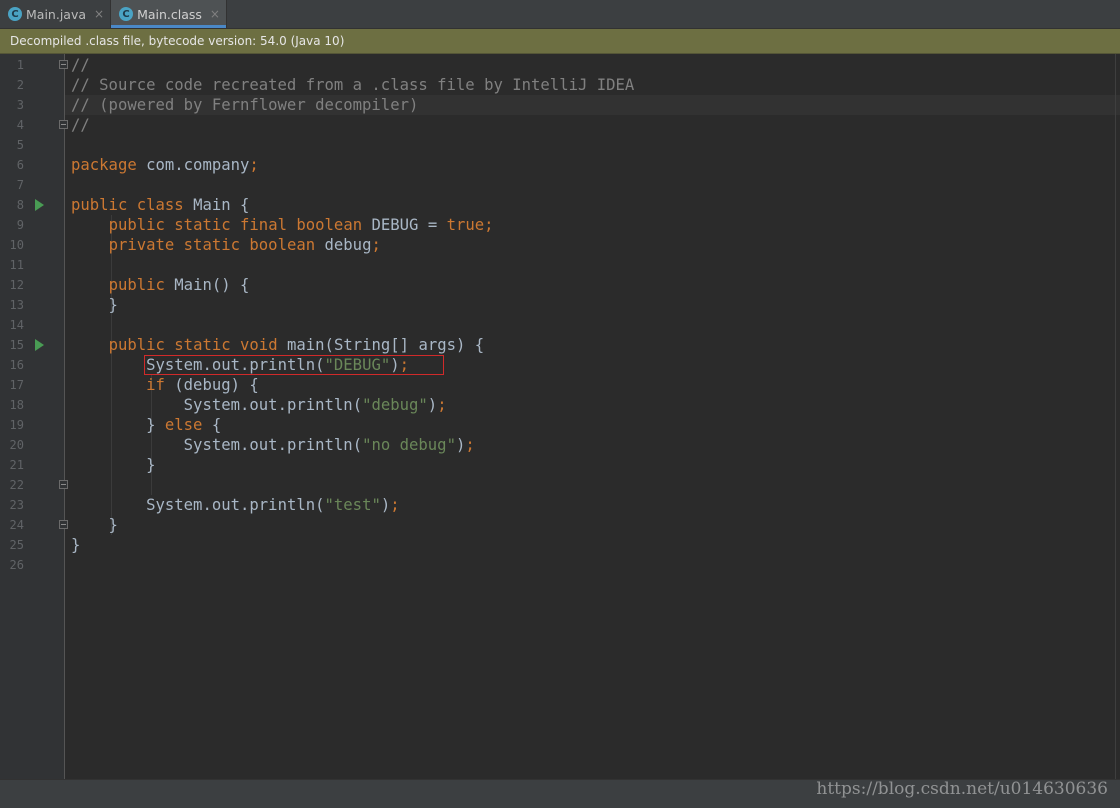 This screenshot has height=808, width=1120. I want to click on code-line: System.out.println("debug");, so click(315, 405).